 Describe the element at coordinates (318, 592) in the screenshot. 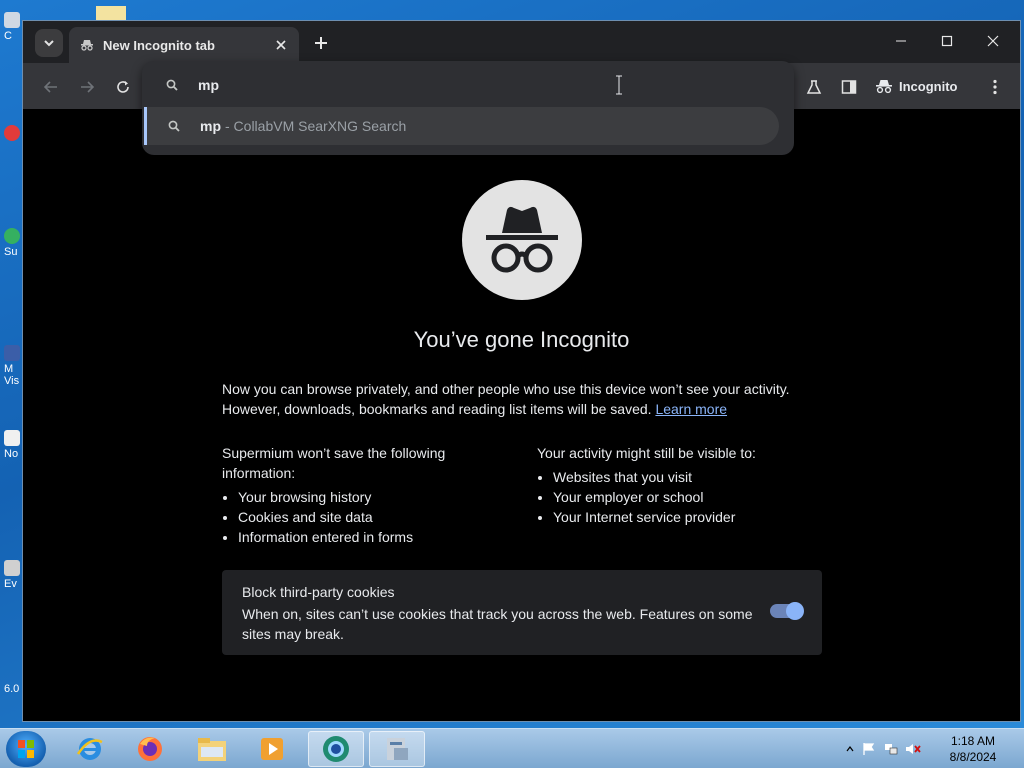

I see `cookie-card-title: Block third-party cookies` at that location.